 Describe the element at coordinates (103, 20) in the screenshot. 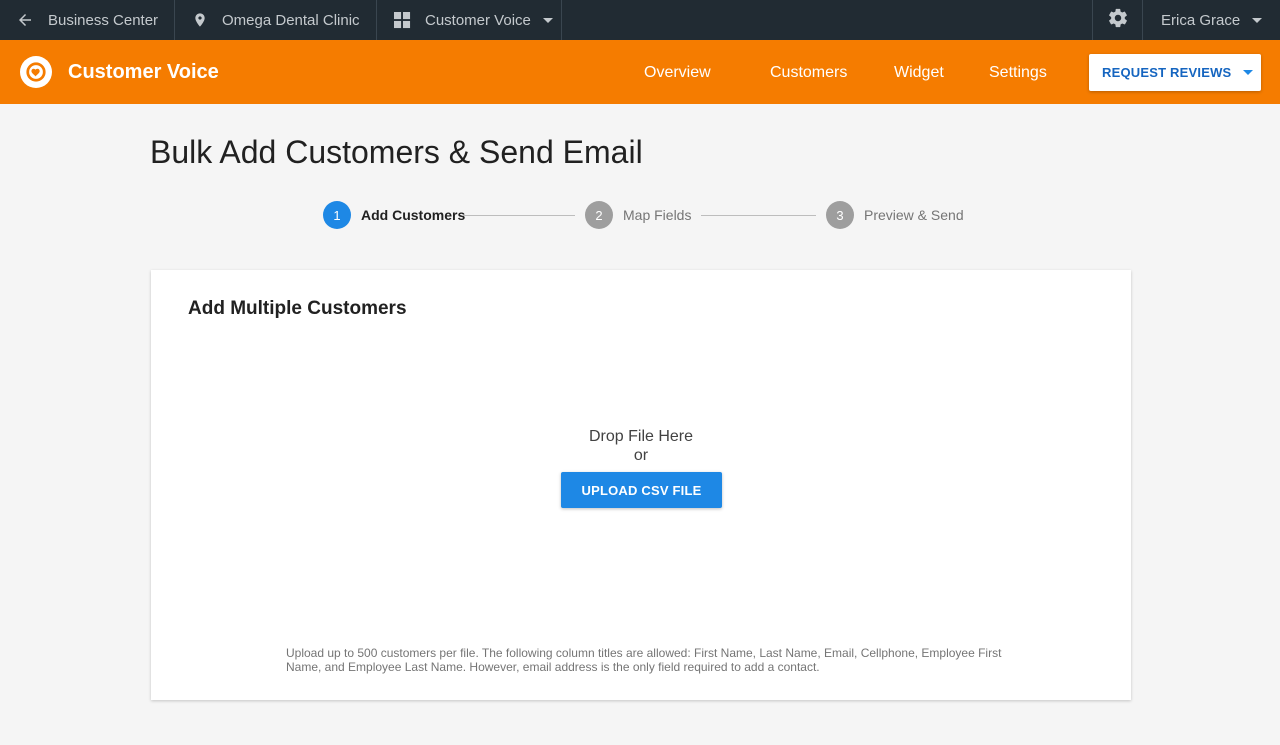

I see `back-label: Business Center` at that location.